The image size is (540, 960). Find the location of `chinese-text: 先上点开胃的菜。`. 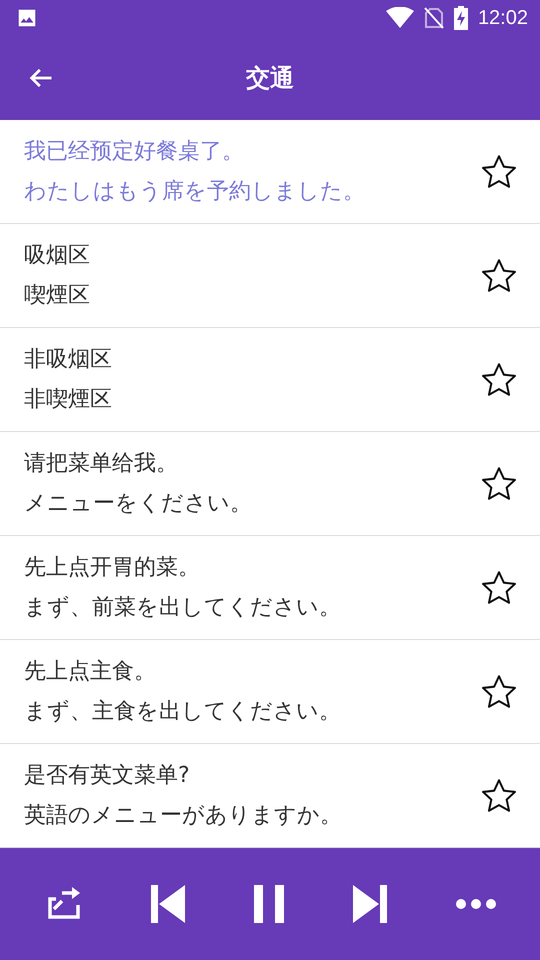

chinese-text: 先上点开胃的菜。 is located at coordinates (112, 568).